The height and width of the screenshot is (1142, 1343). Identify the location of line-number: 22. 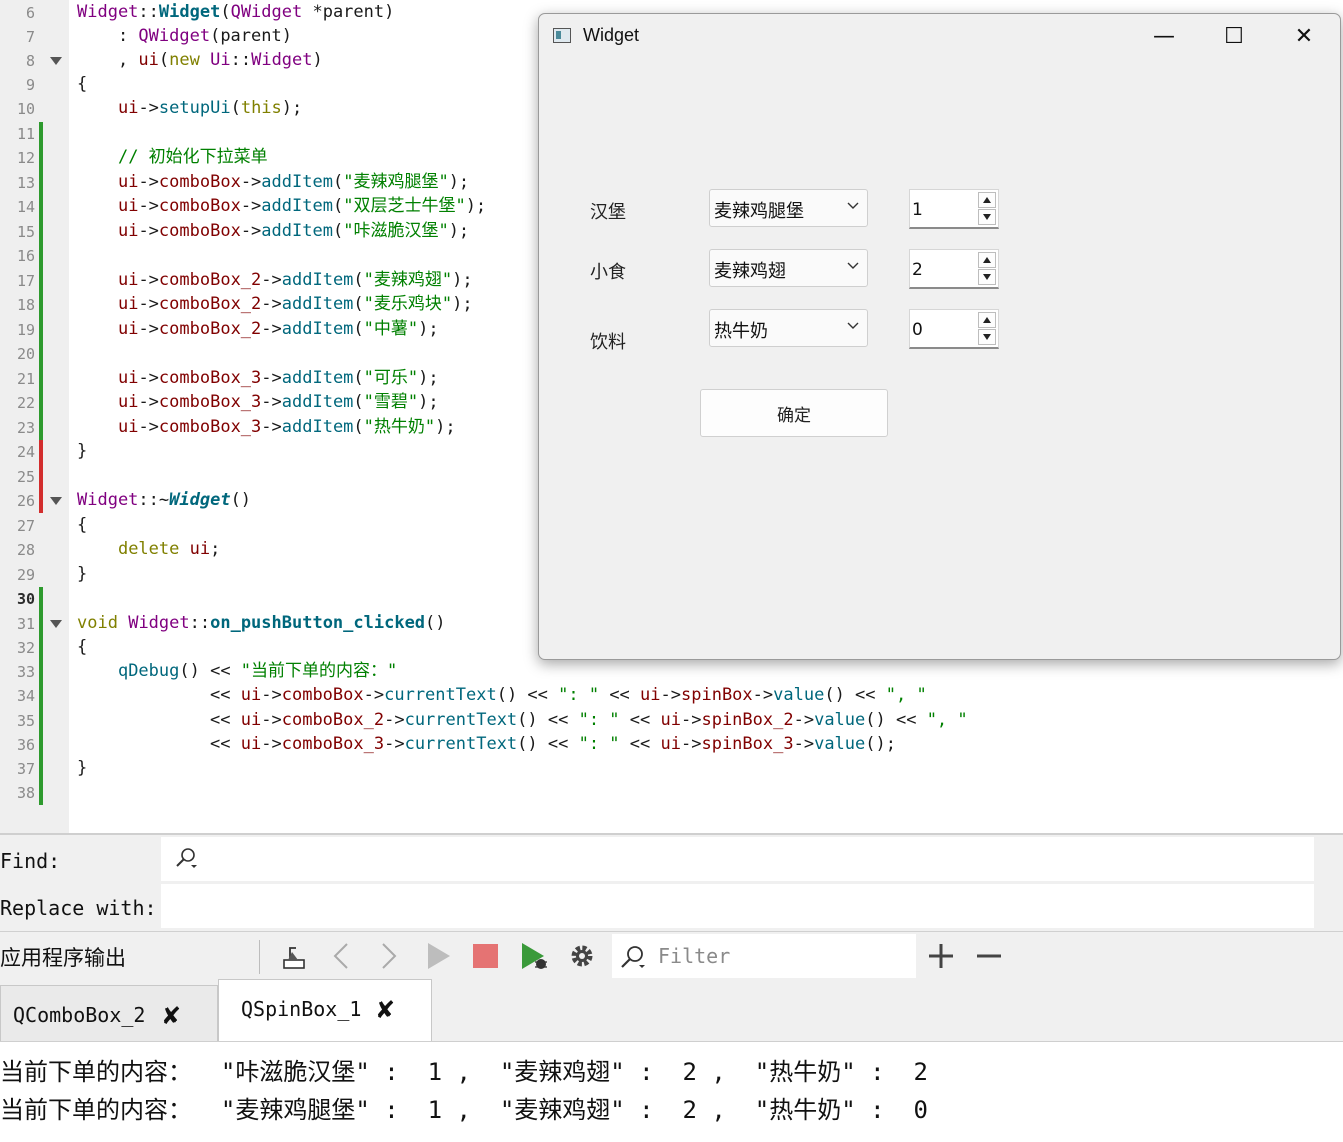
(25, 403).